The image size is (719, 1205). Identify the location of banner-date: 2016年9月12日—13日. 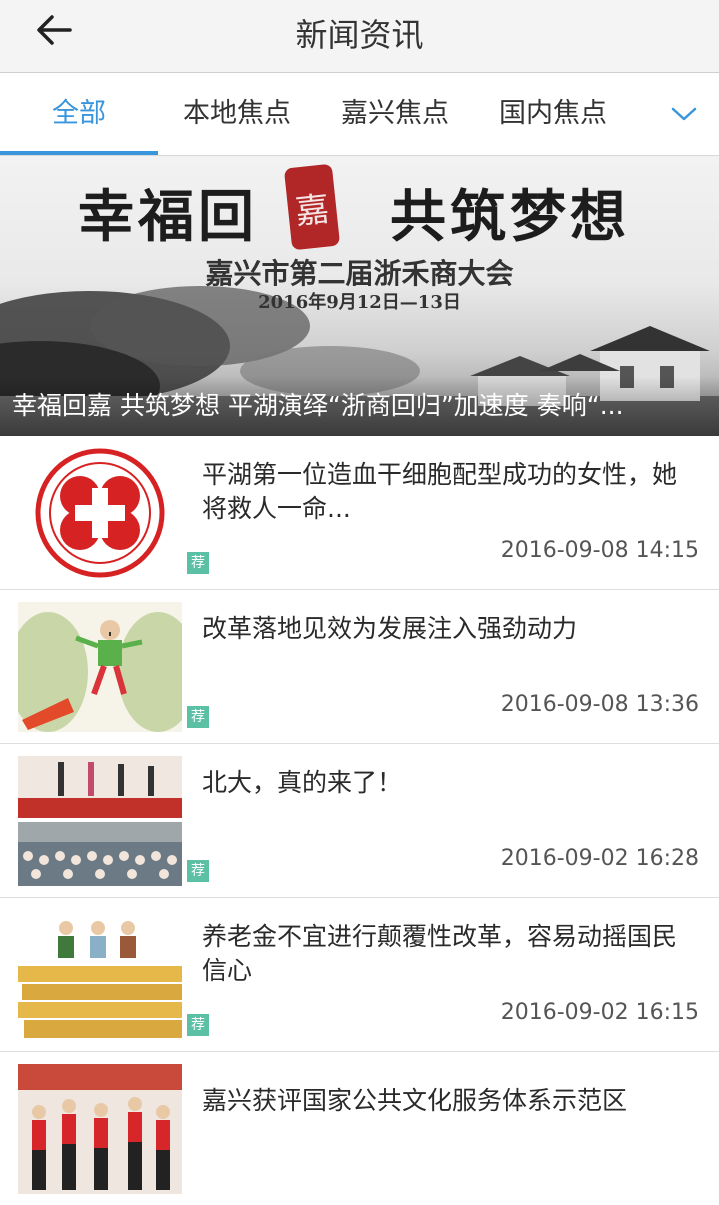
(359, 302).